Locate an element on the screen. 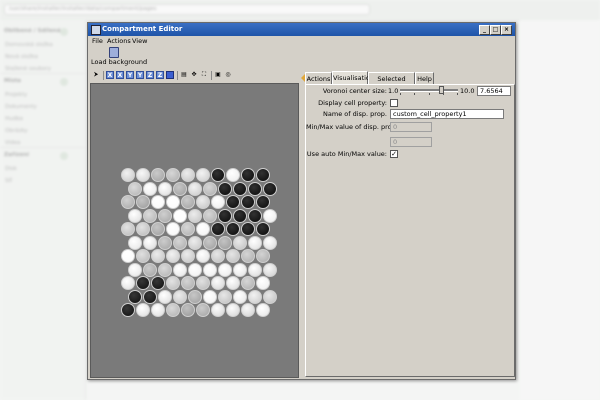  tab-actions: Actions is located at coordinates (318, 78).